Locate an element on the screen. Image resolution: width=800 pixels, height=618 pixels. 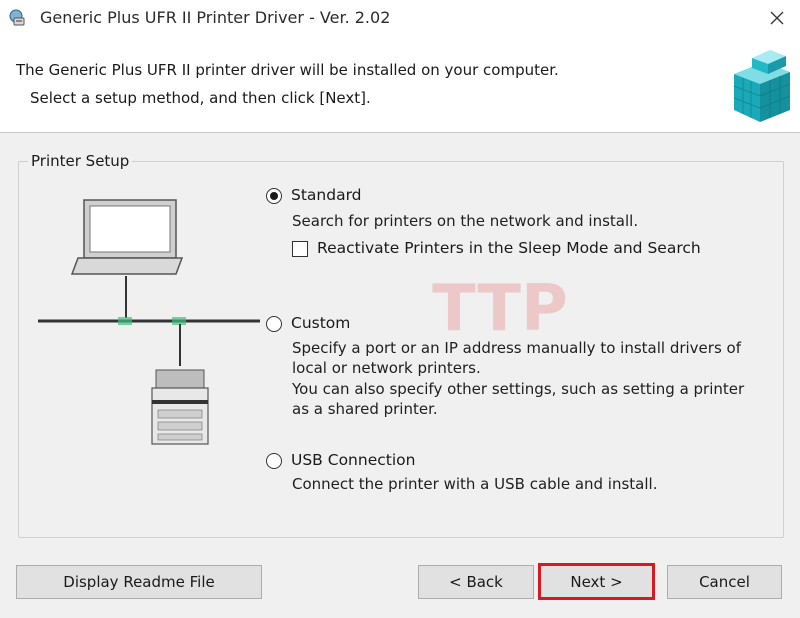
custom-description-line: local or network printers. is located at coordinates (386, 368).